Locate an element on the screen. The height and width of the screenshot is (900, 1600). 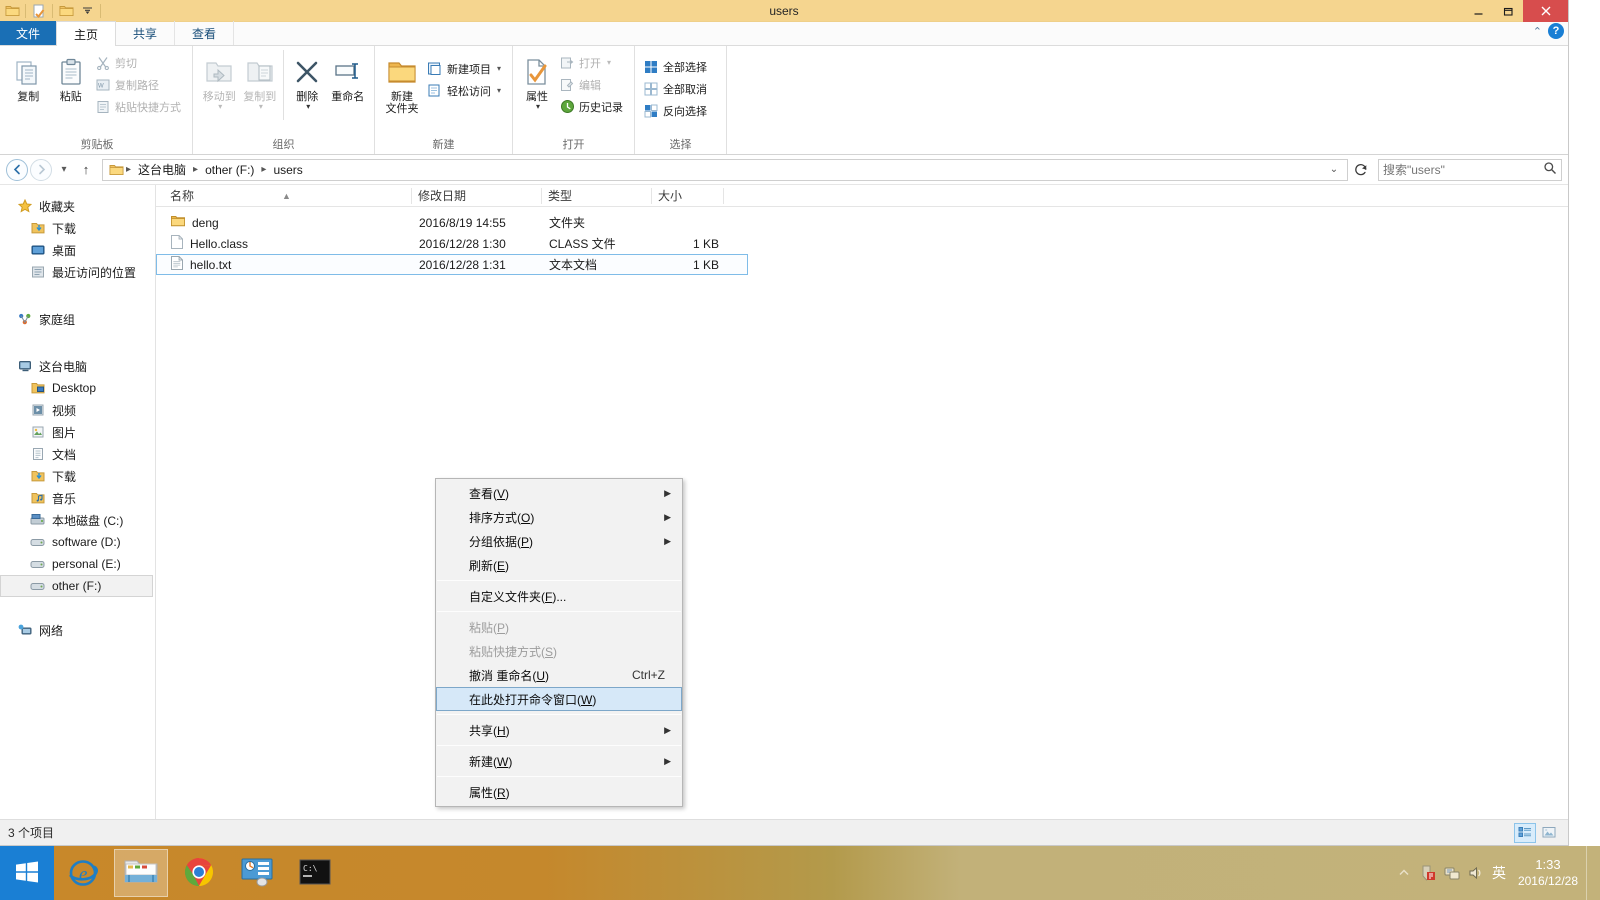
volume-icon is located at coordinates (1476, 873).